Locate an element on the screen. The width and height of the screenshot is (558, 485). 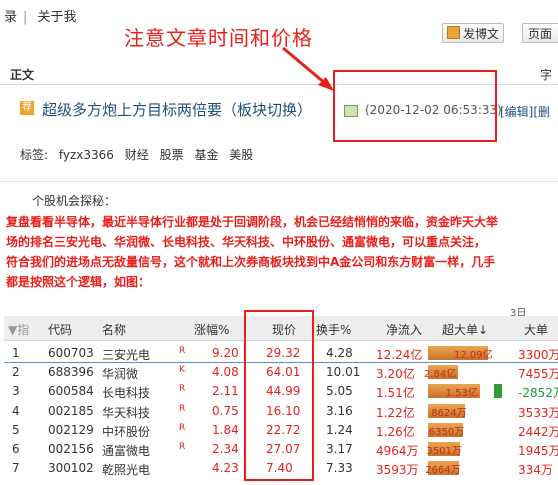
cell-code: 002185 is located at coordinates (71, 410).